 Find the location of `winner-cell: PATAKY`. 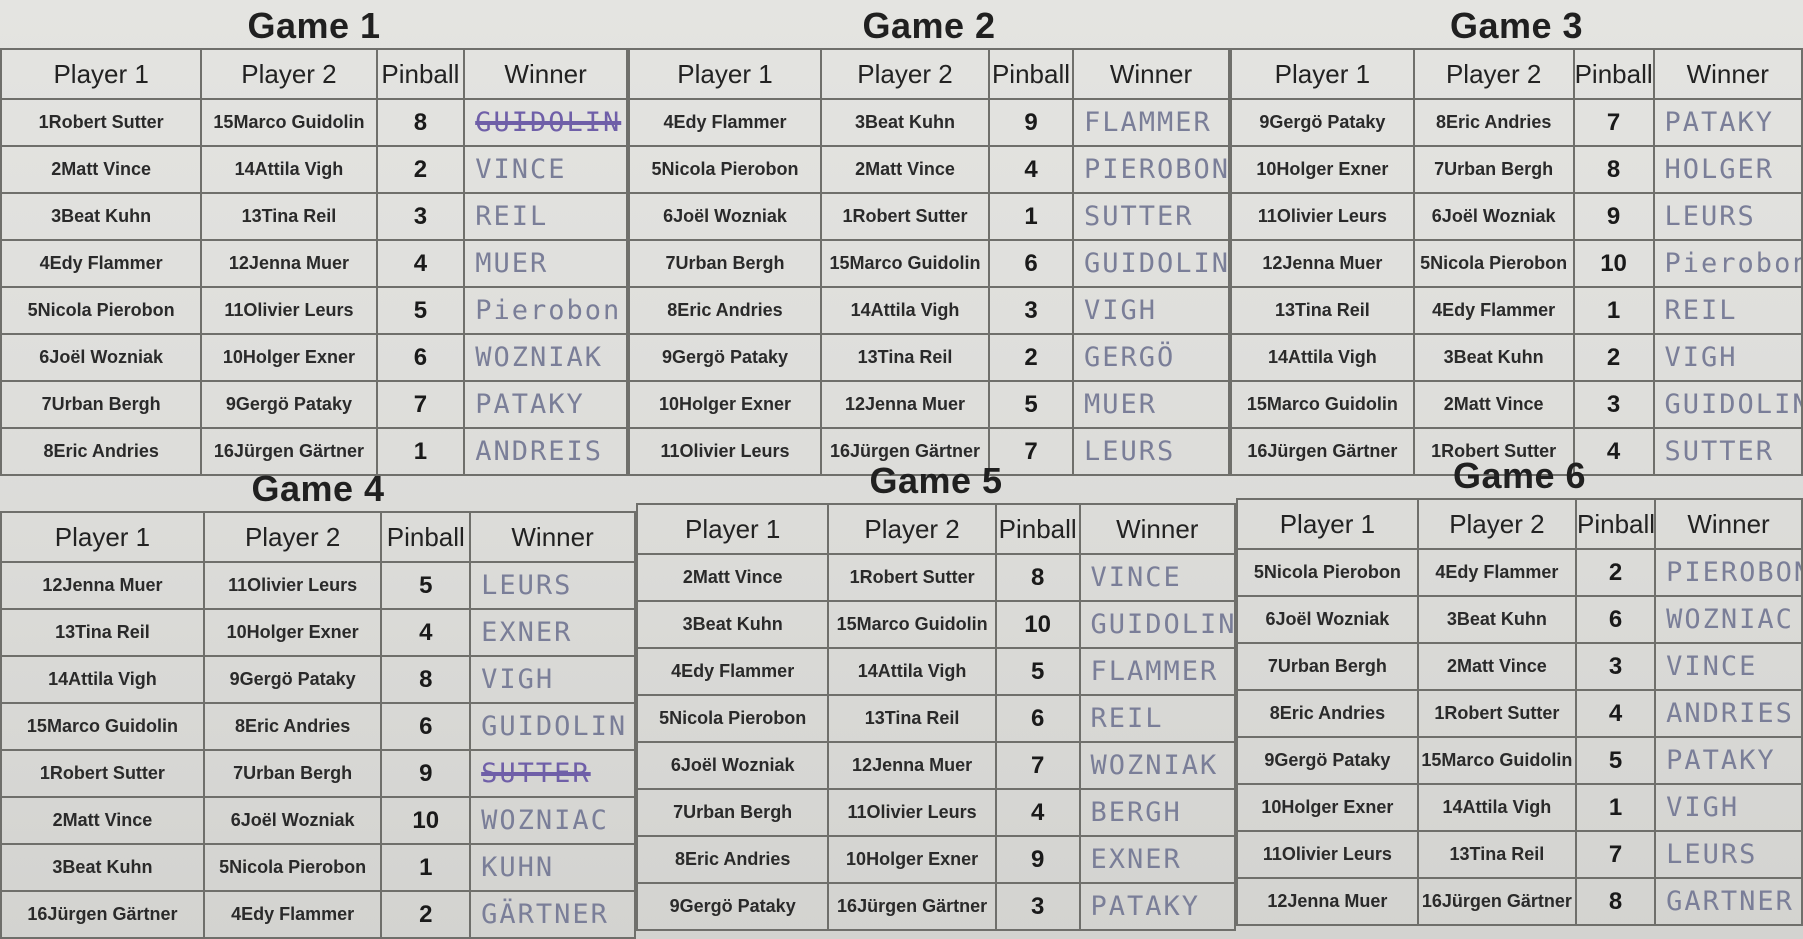

winner-cell: PATAKY is located at coordinates (545, 404).